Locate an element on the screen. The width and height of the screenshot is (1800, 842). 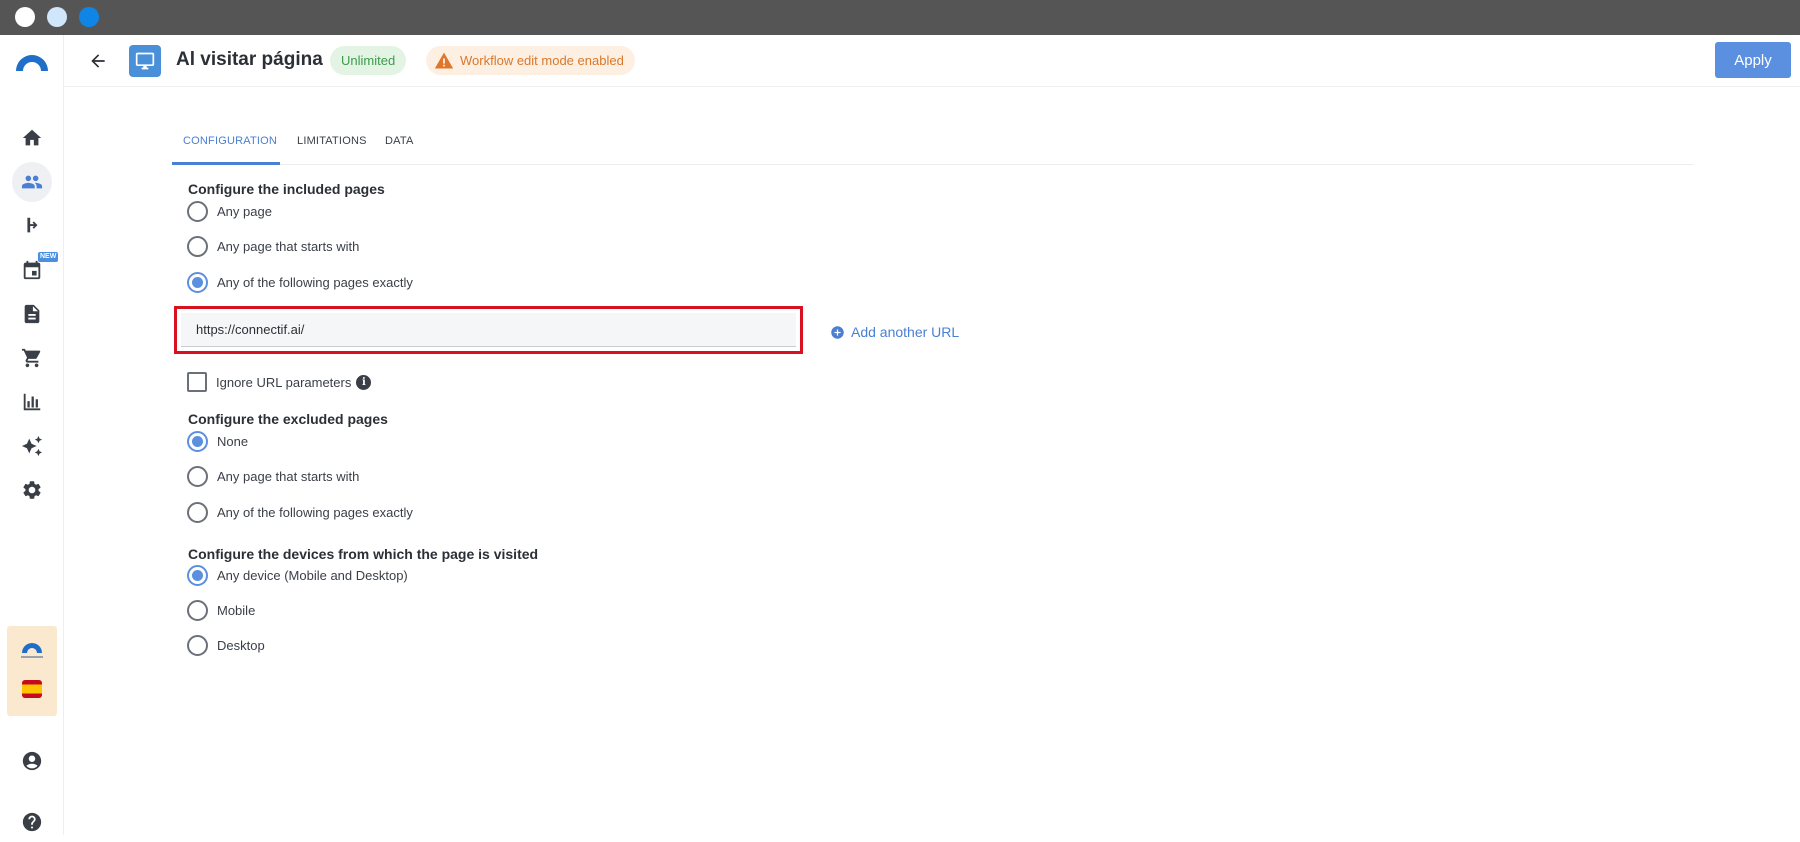
sidebar-item-profile is located at coordinates (32, 761).